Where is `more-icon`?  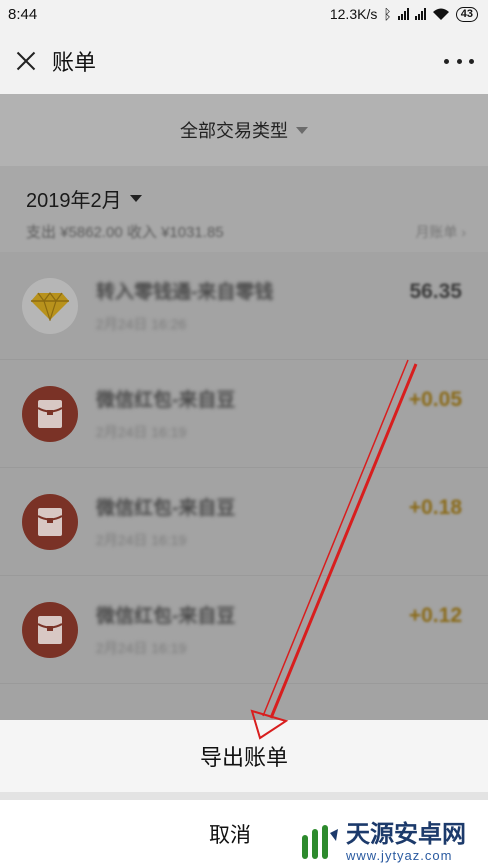
more-icon is located at coordinates (459, 61).